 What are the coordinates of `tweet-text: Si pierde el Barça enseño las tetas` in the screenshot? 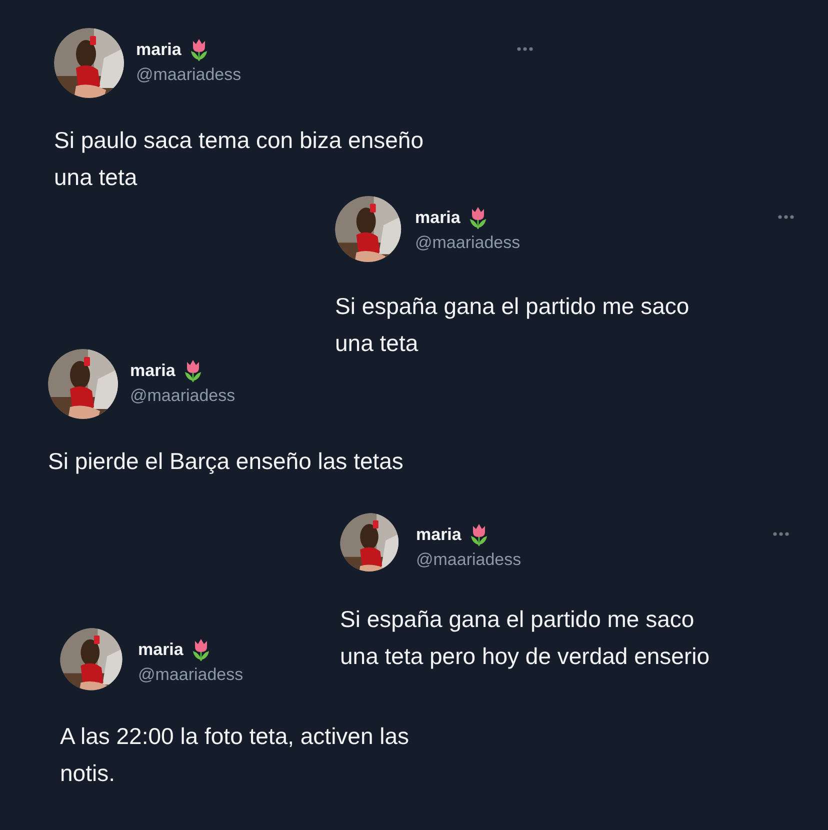 It's located at (226, 461).